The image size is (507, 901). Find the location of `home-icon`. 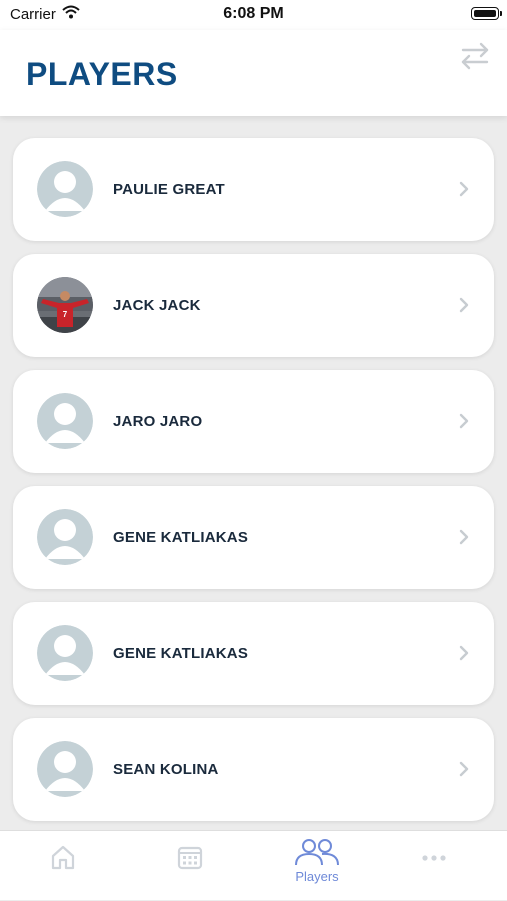

home-icon is located at coordinates (63, 857).